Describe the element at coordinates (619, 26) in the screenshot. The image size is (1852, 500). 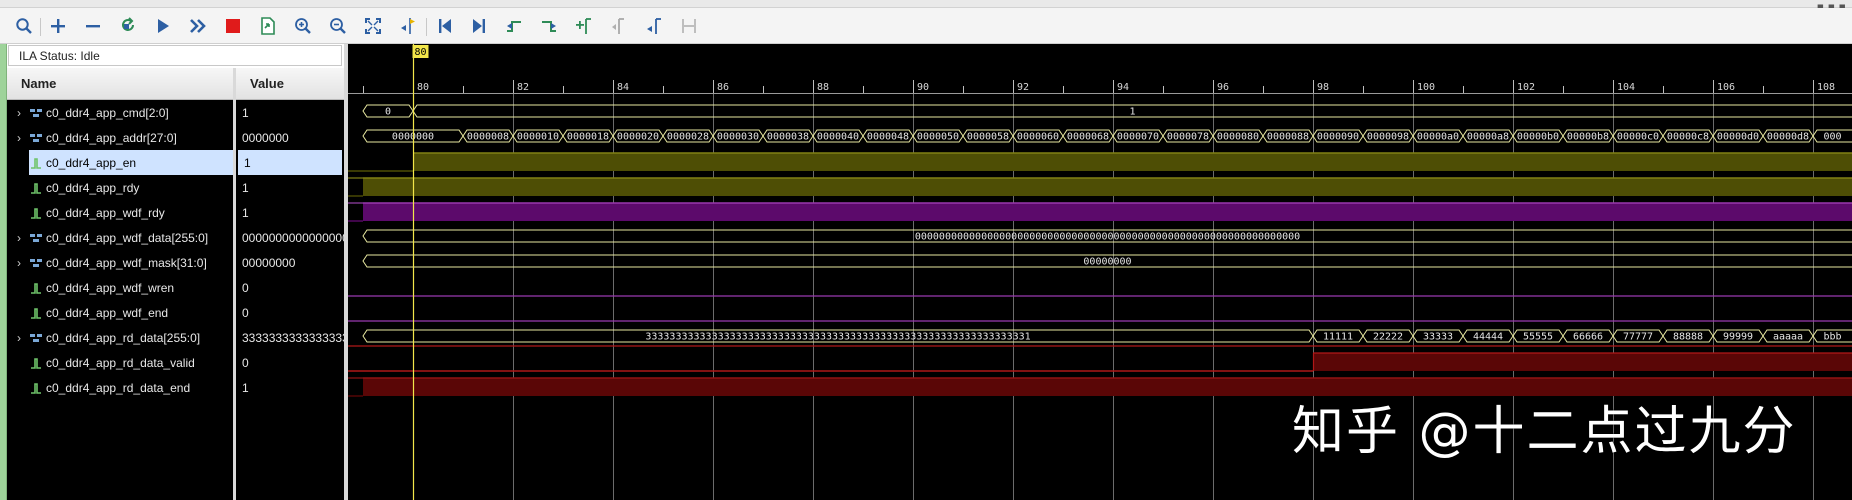
I see `previous-marker-icon` at that location.